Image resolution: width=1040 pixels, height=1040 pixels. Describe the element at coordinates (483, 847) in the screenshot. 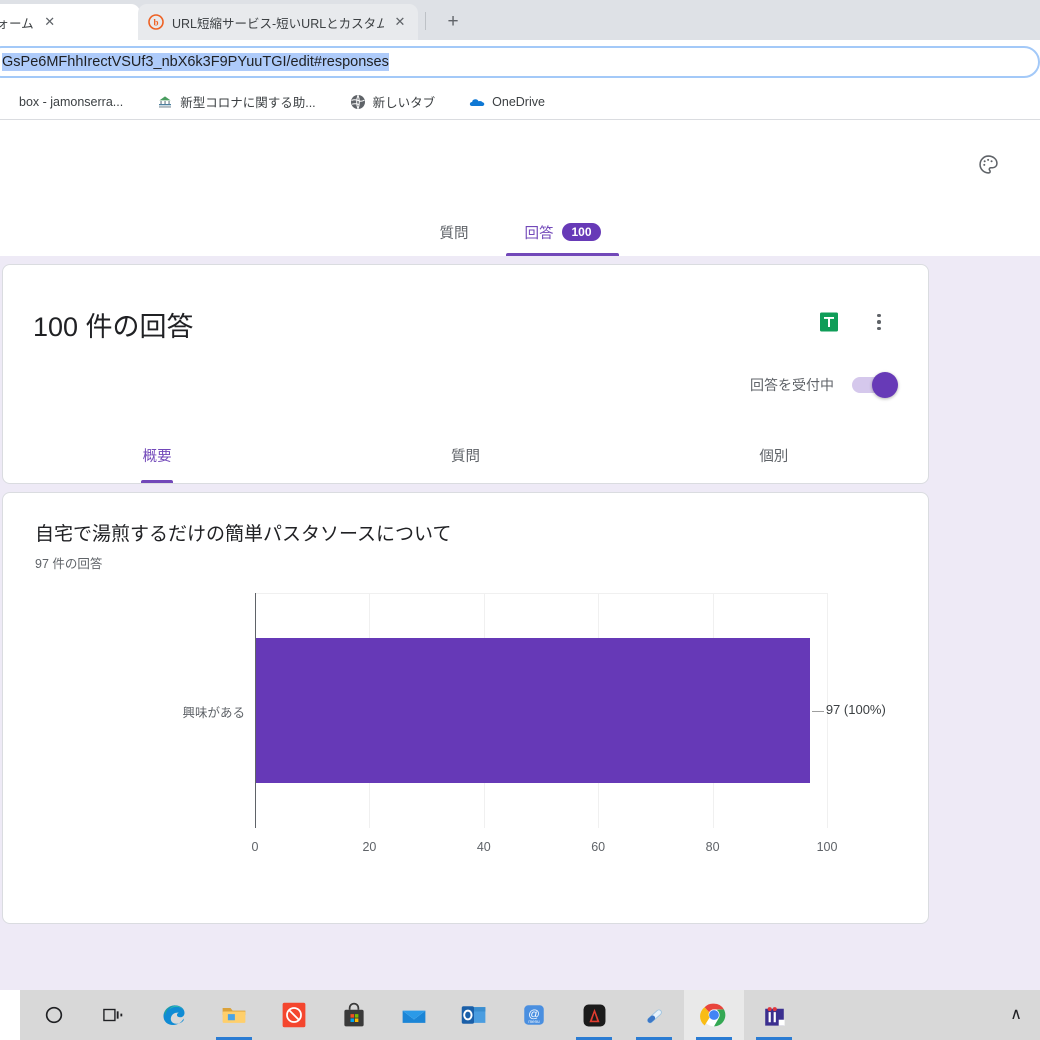

I see `chart-x-tick-label: 40` at that location.